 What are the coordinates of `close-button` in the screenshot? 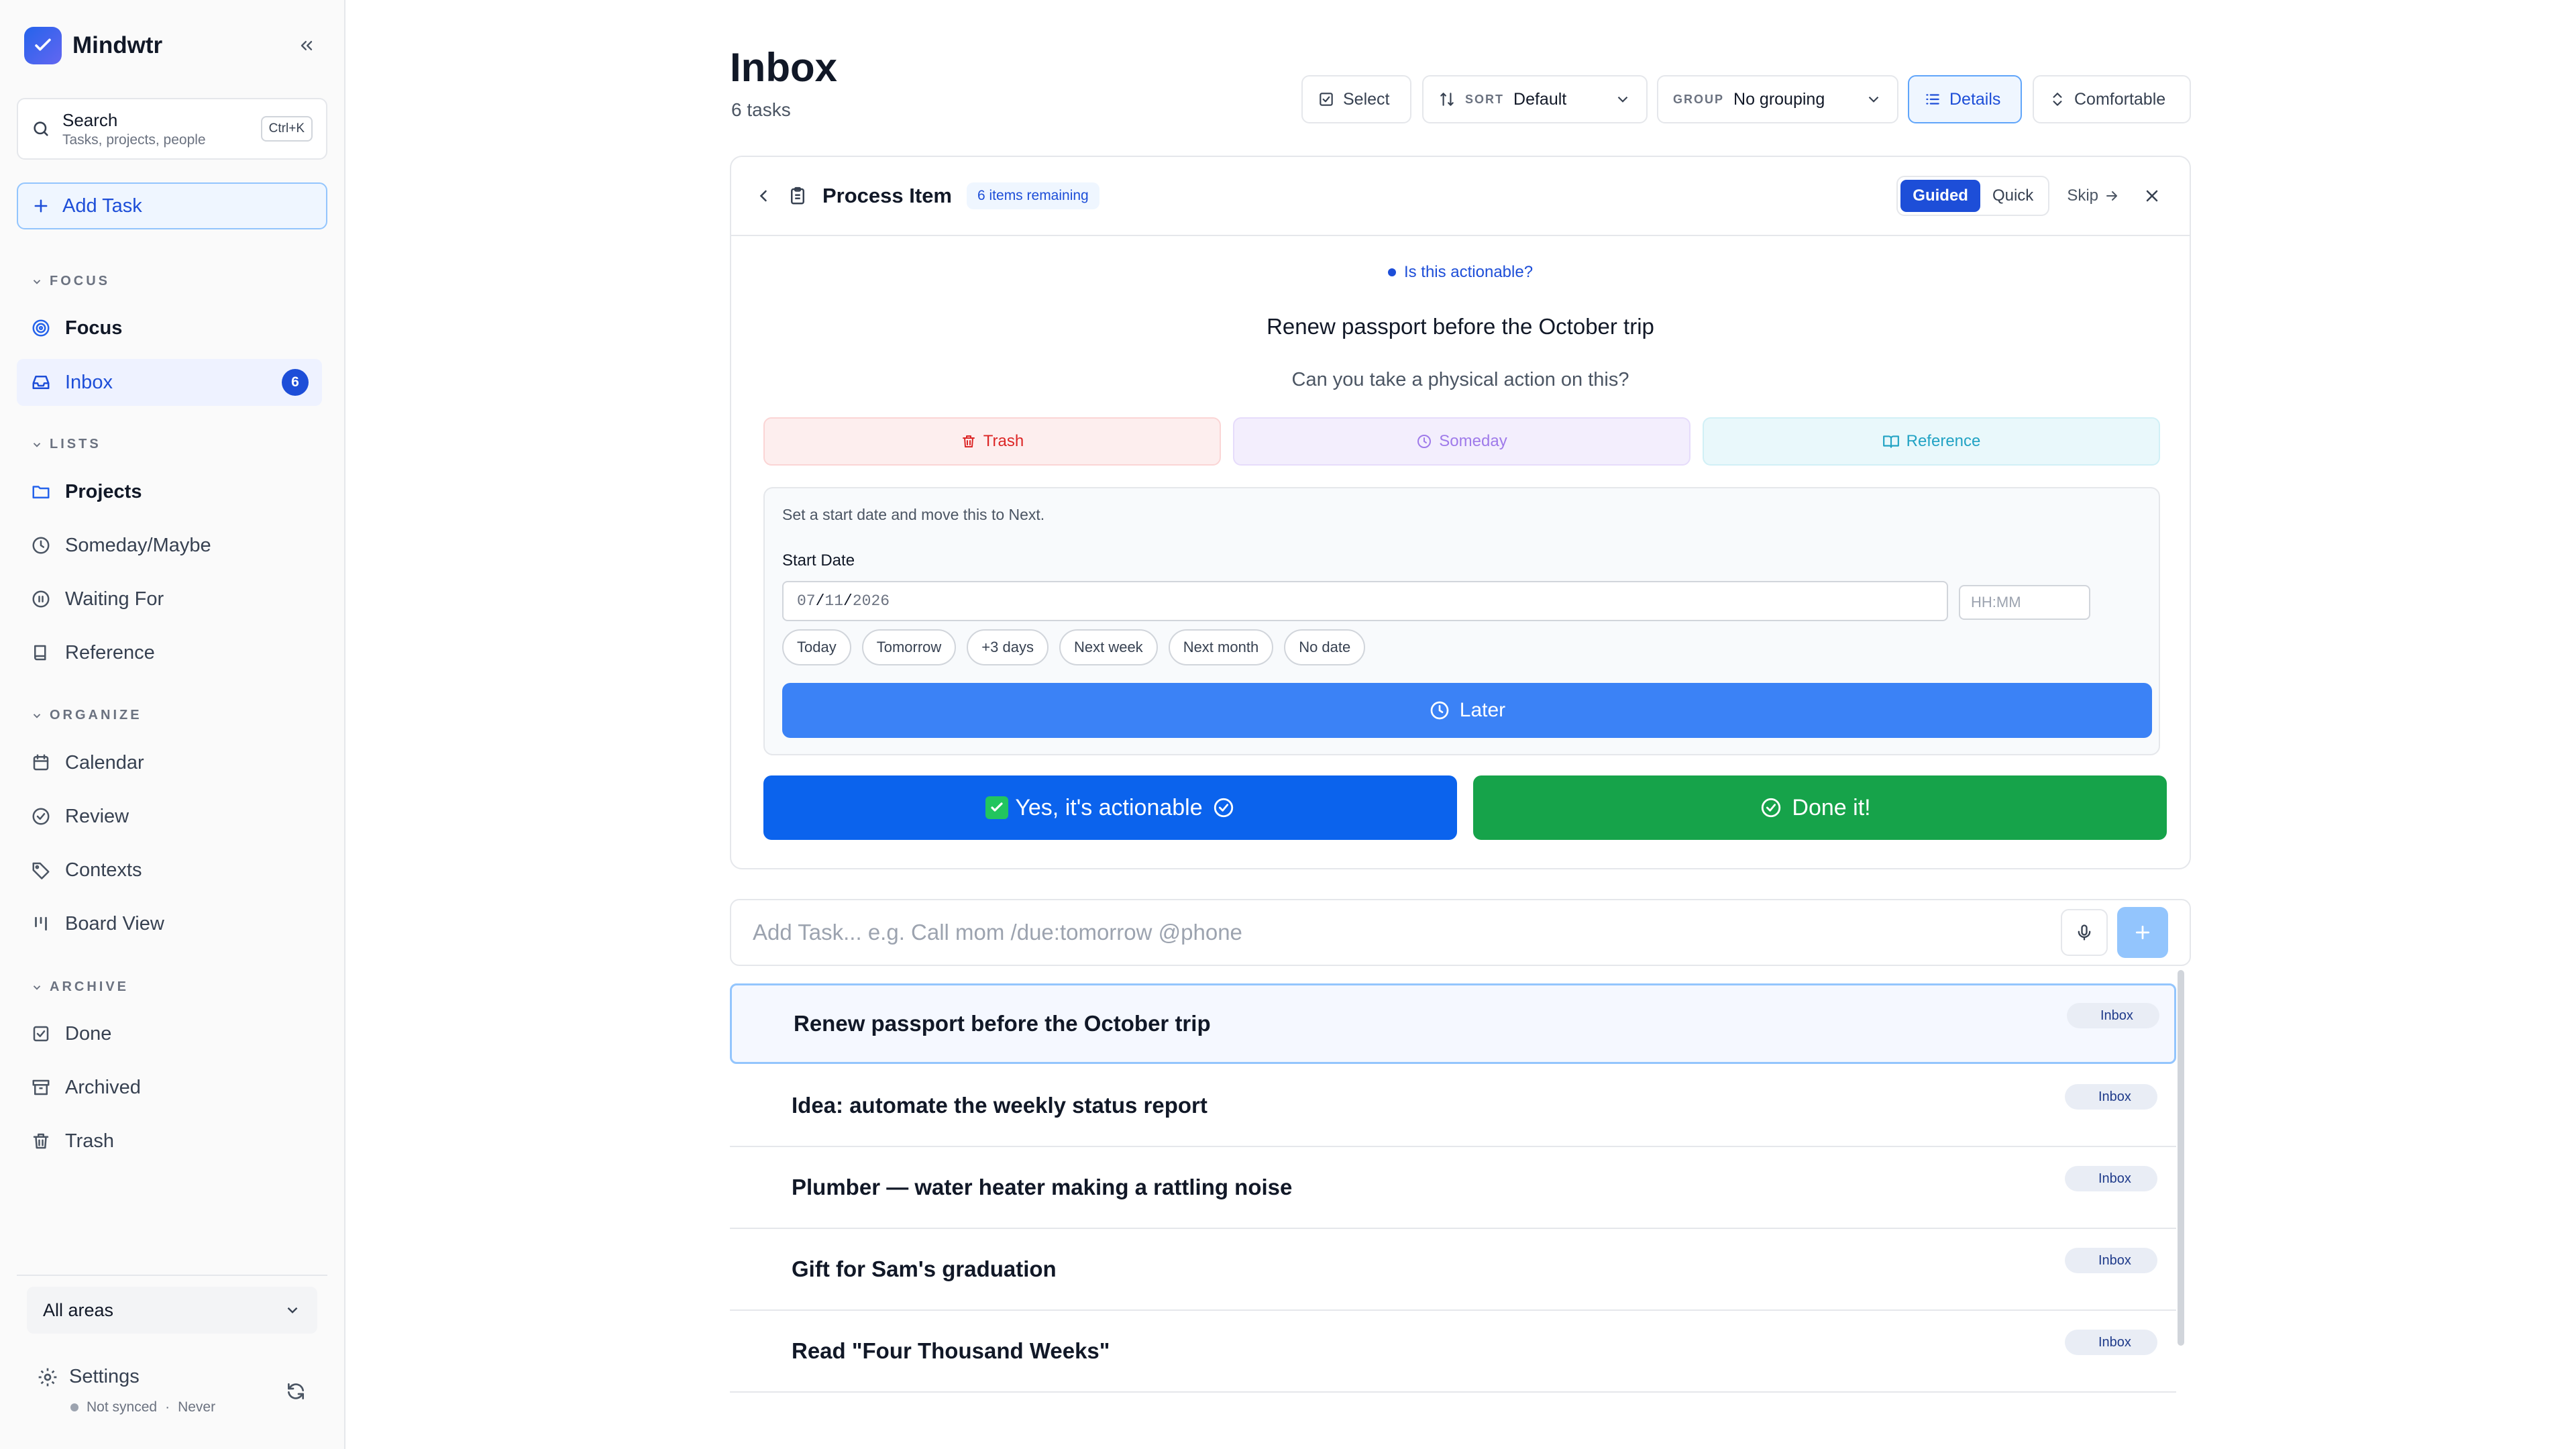 It's located at (2152, 196).